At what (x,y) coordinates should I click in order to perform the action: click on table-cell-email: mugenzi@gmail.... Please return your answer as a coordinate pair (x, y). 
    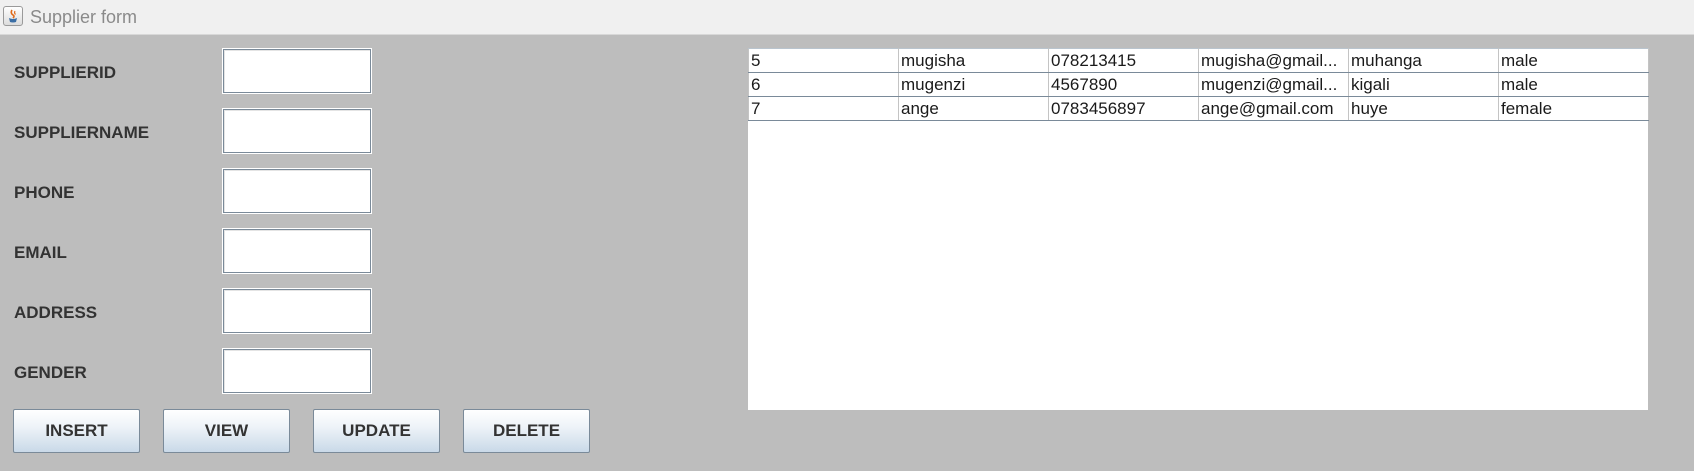
    Looking at the image, I should click on (1273, 84).